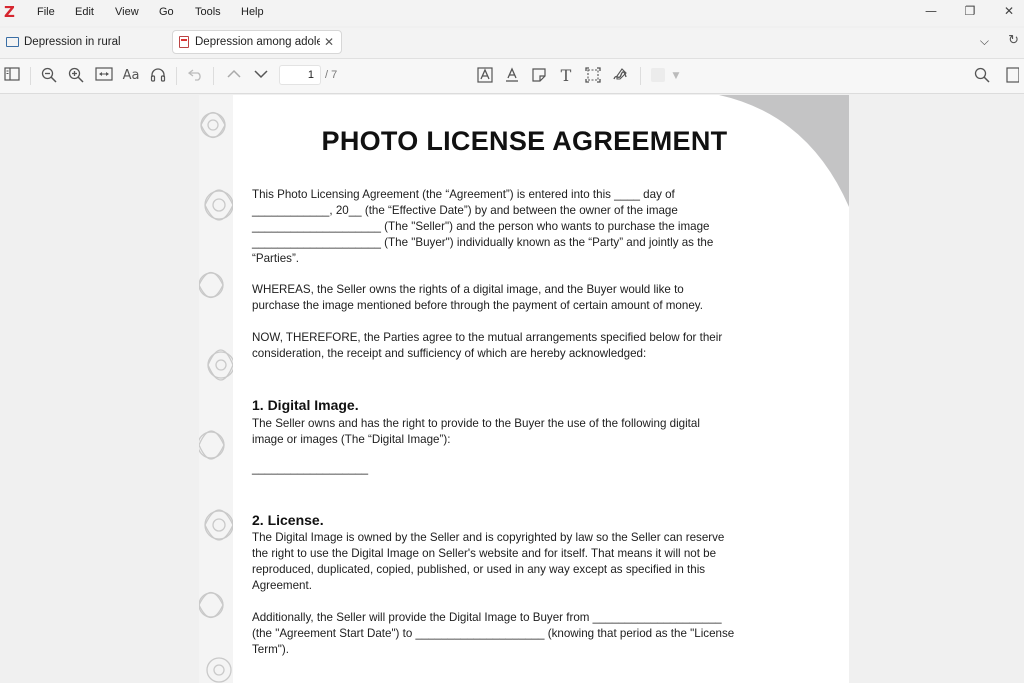  What do you see at coordinates (970, 12) in the screenshot?
I see `restore-button: ❐` at bounding box center [970, 12].